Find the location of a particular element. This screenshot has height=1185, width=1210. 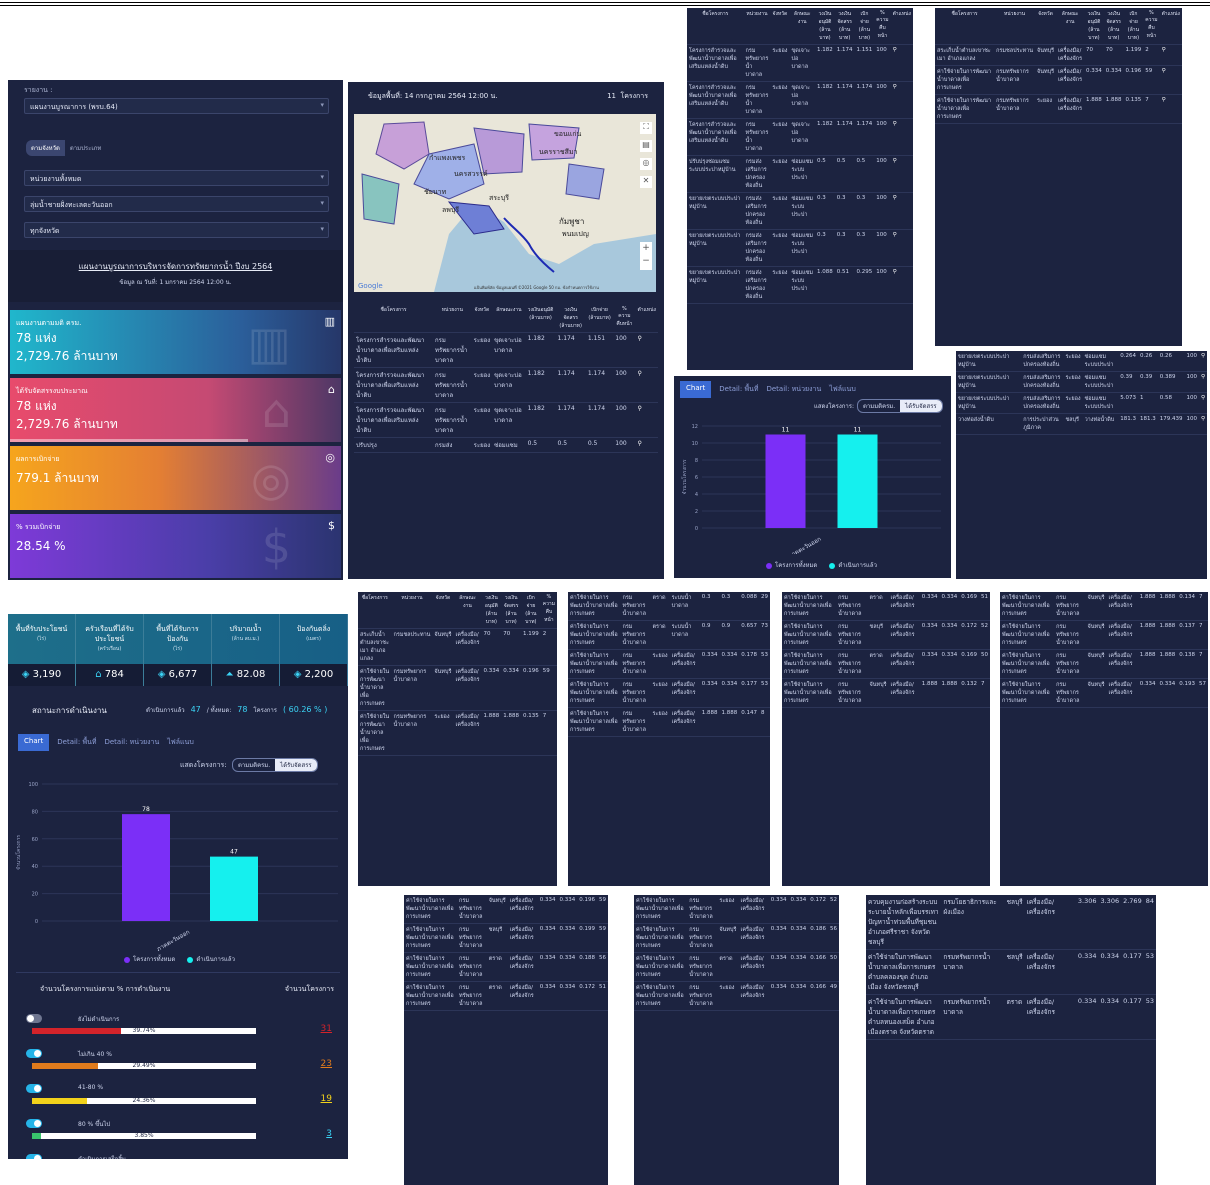

view-toggle: ตามจังหวัด ตามประเภท is located at coordinates (66, 148).